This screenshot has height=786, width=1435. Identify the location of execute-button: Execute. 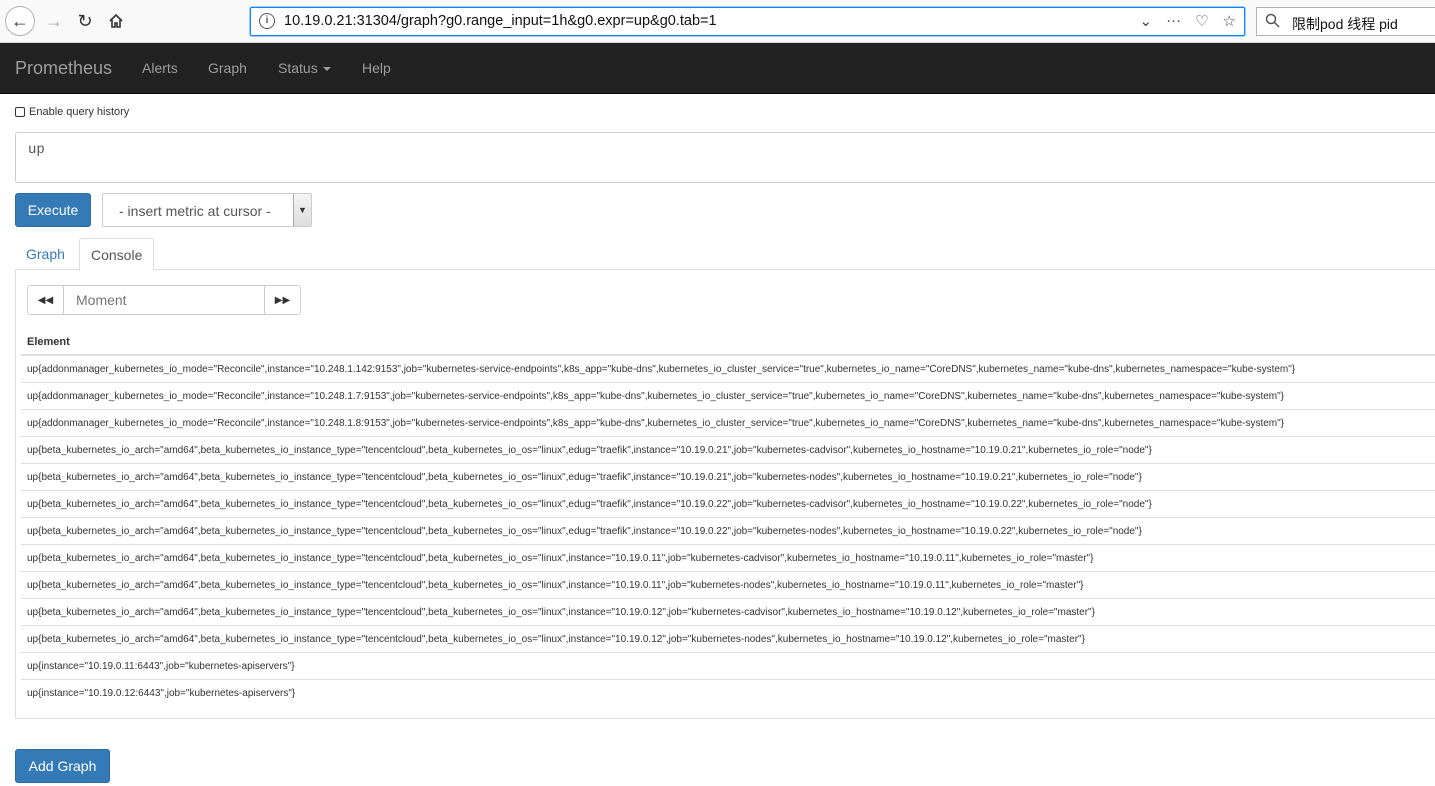
(53, 210).